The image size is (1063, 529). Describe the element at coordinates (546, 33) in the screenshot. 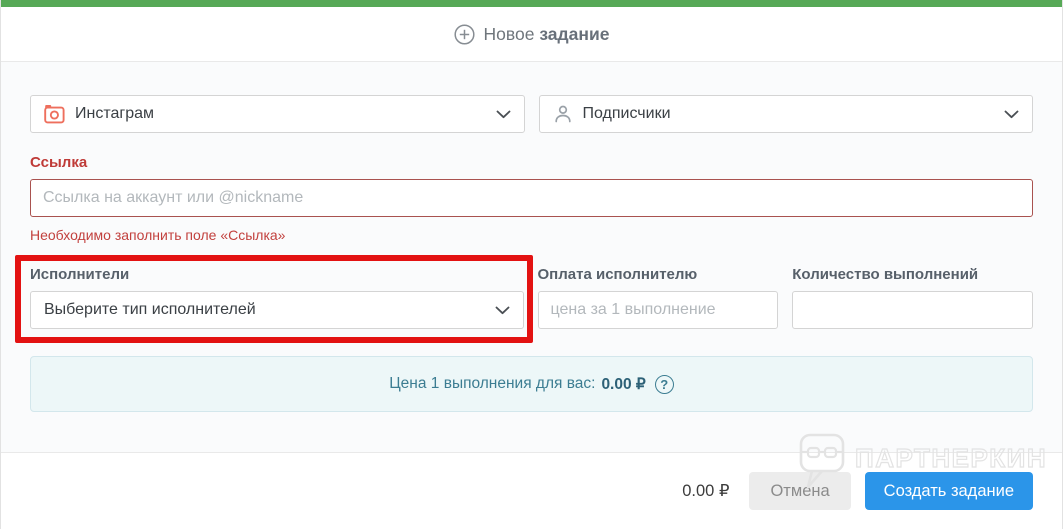

I see `modal-title: Новое задание` at that location.